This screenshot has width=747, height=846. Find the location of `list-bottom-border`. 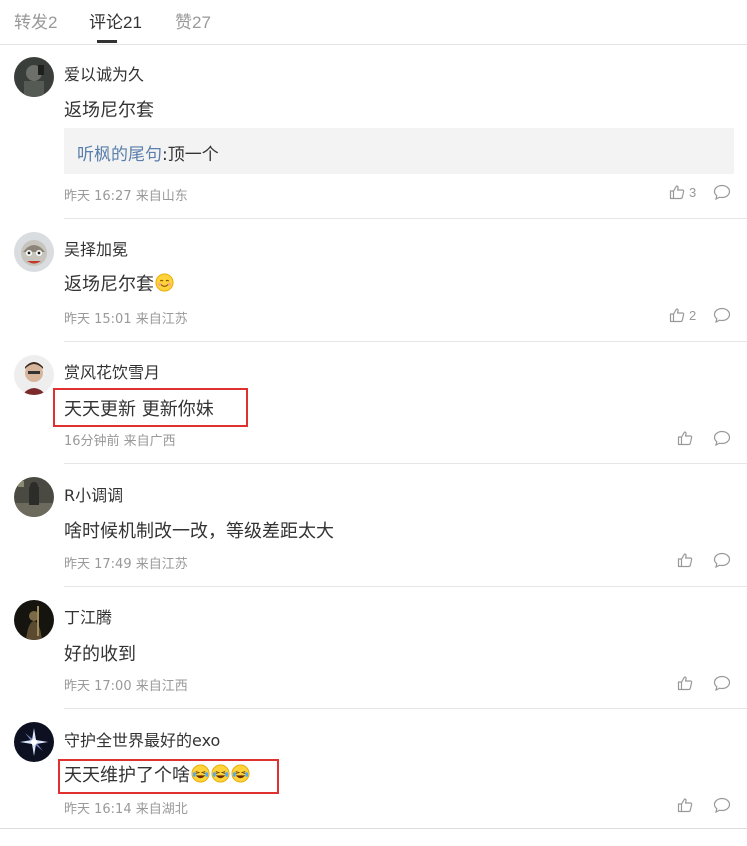

list-bottom-border is located at coordinates (373, 828).